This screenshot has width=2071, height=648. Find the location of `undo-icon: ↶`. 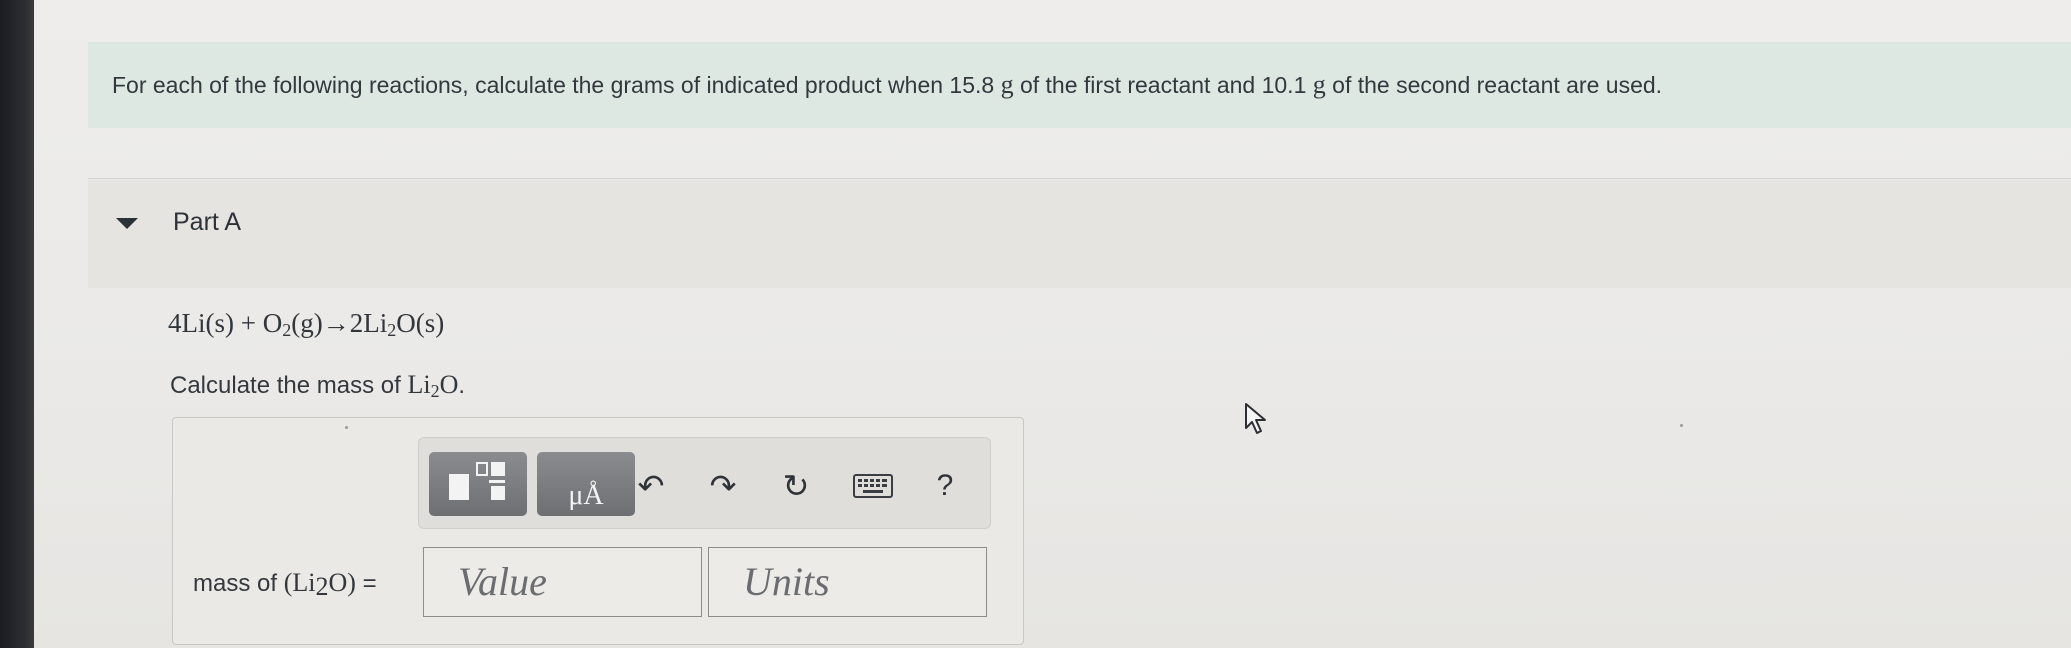

undo-icon: ↶ is located at coordinates (651, 486).